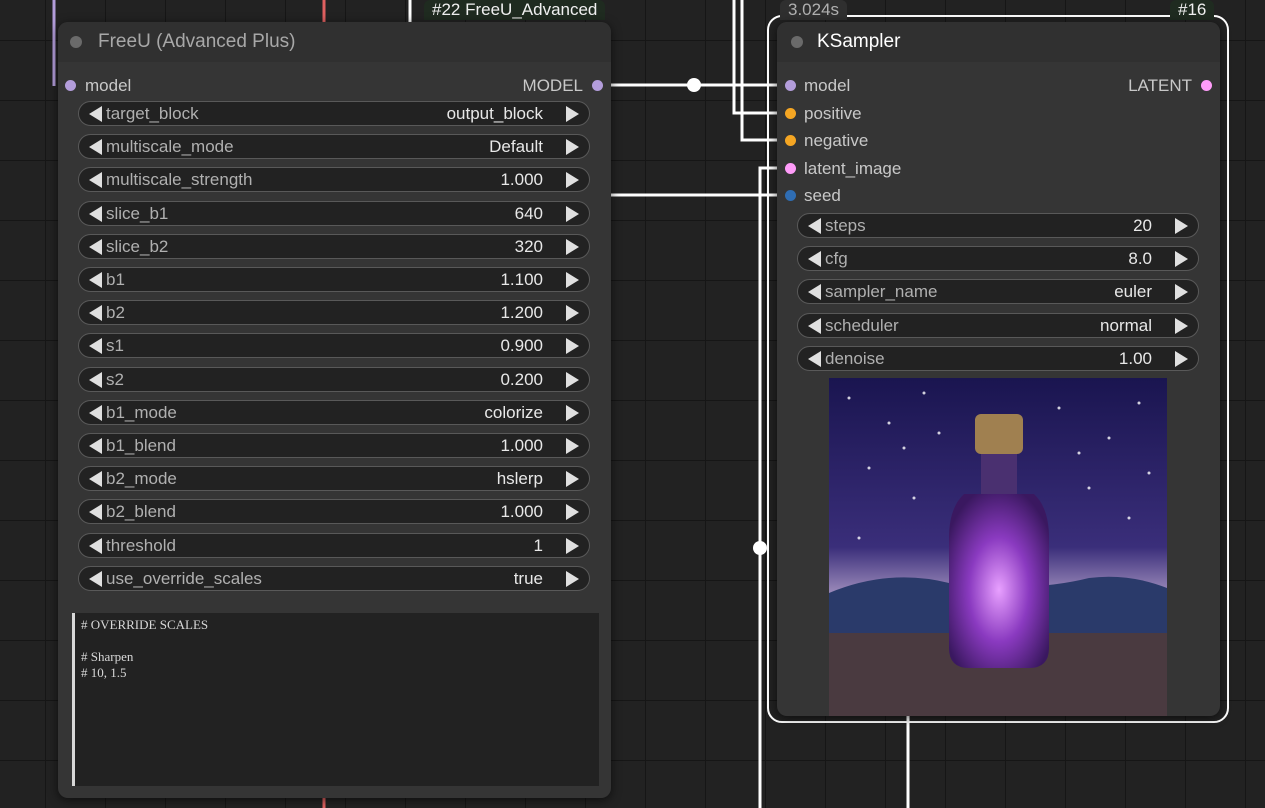 The width and height of the screenshot is (1265, 808). What do you see at coordinates (790, 195) in the screenshot?
I see `seed-input-slot` at bounding box center [790, 195].